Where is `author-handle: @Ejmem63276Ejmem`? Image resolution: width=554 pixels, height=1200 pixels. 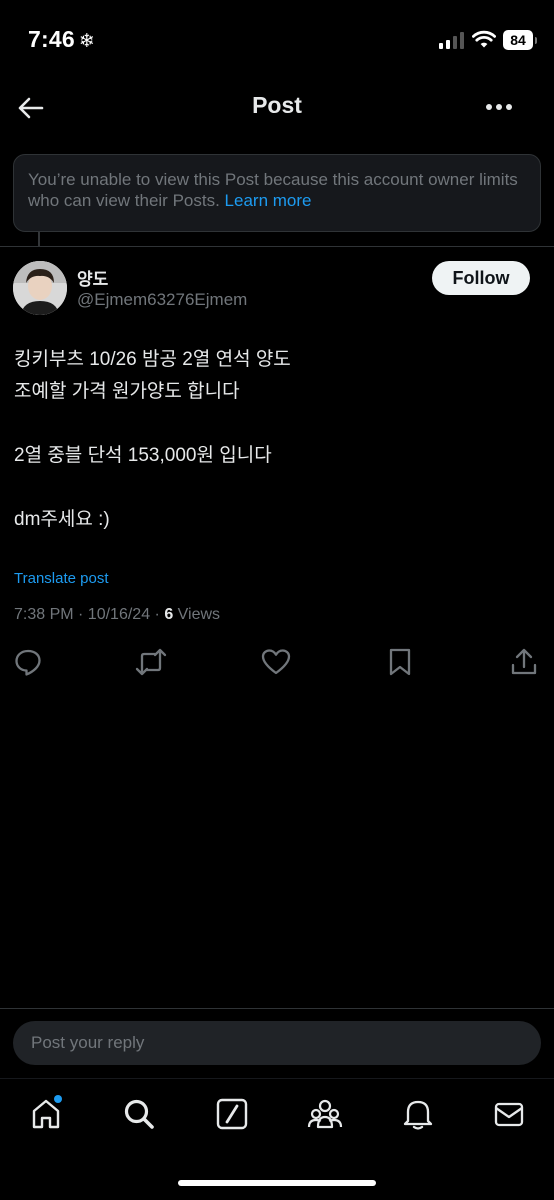
author-handle: @Ejmem63276Ejmem is located at coordinates (162, 300).